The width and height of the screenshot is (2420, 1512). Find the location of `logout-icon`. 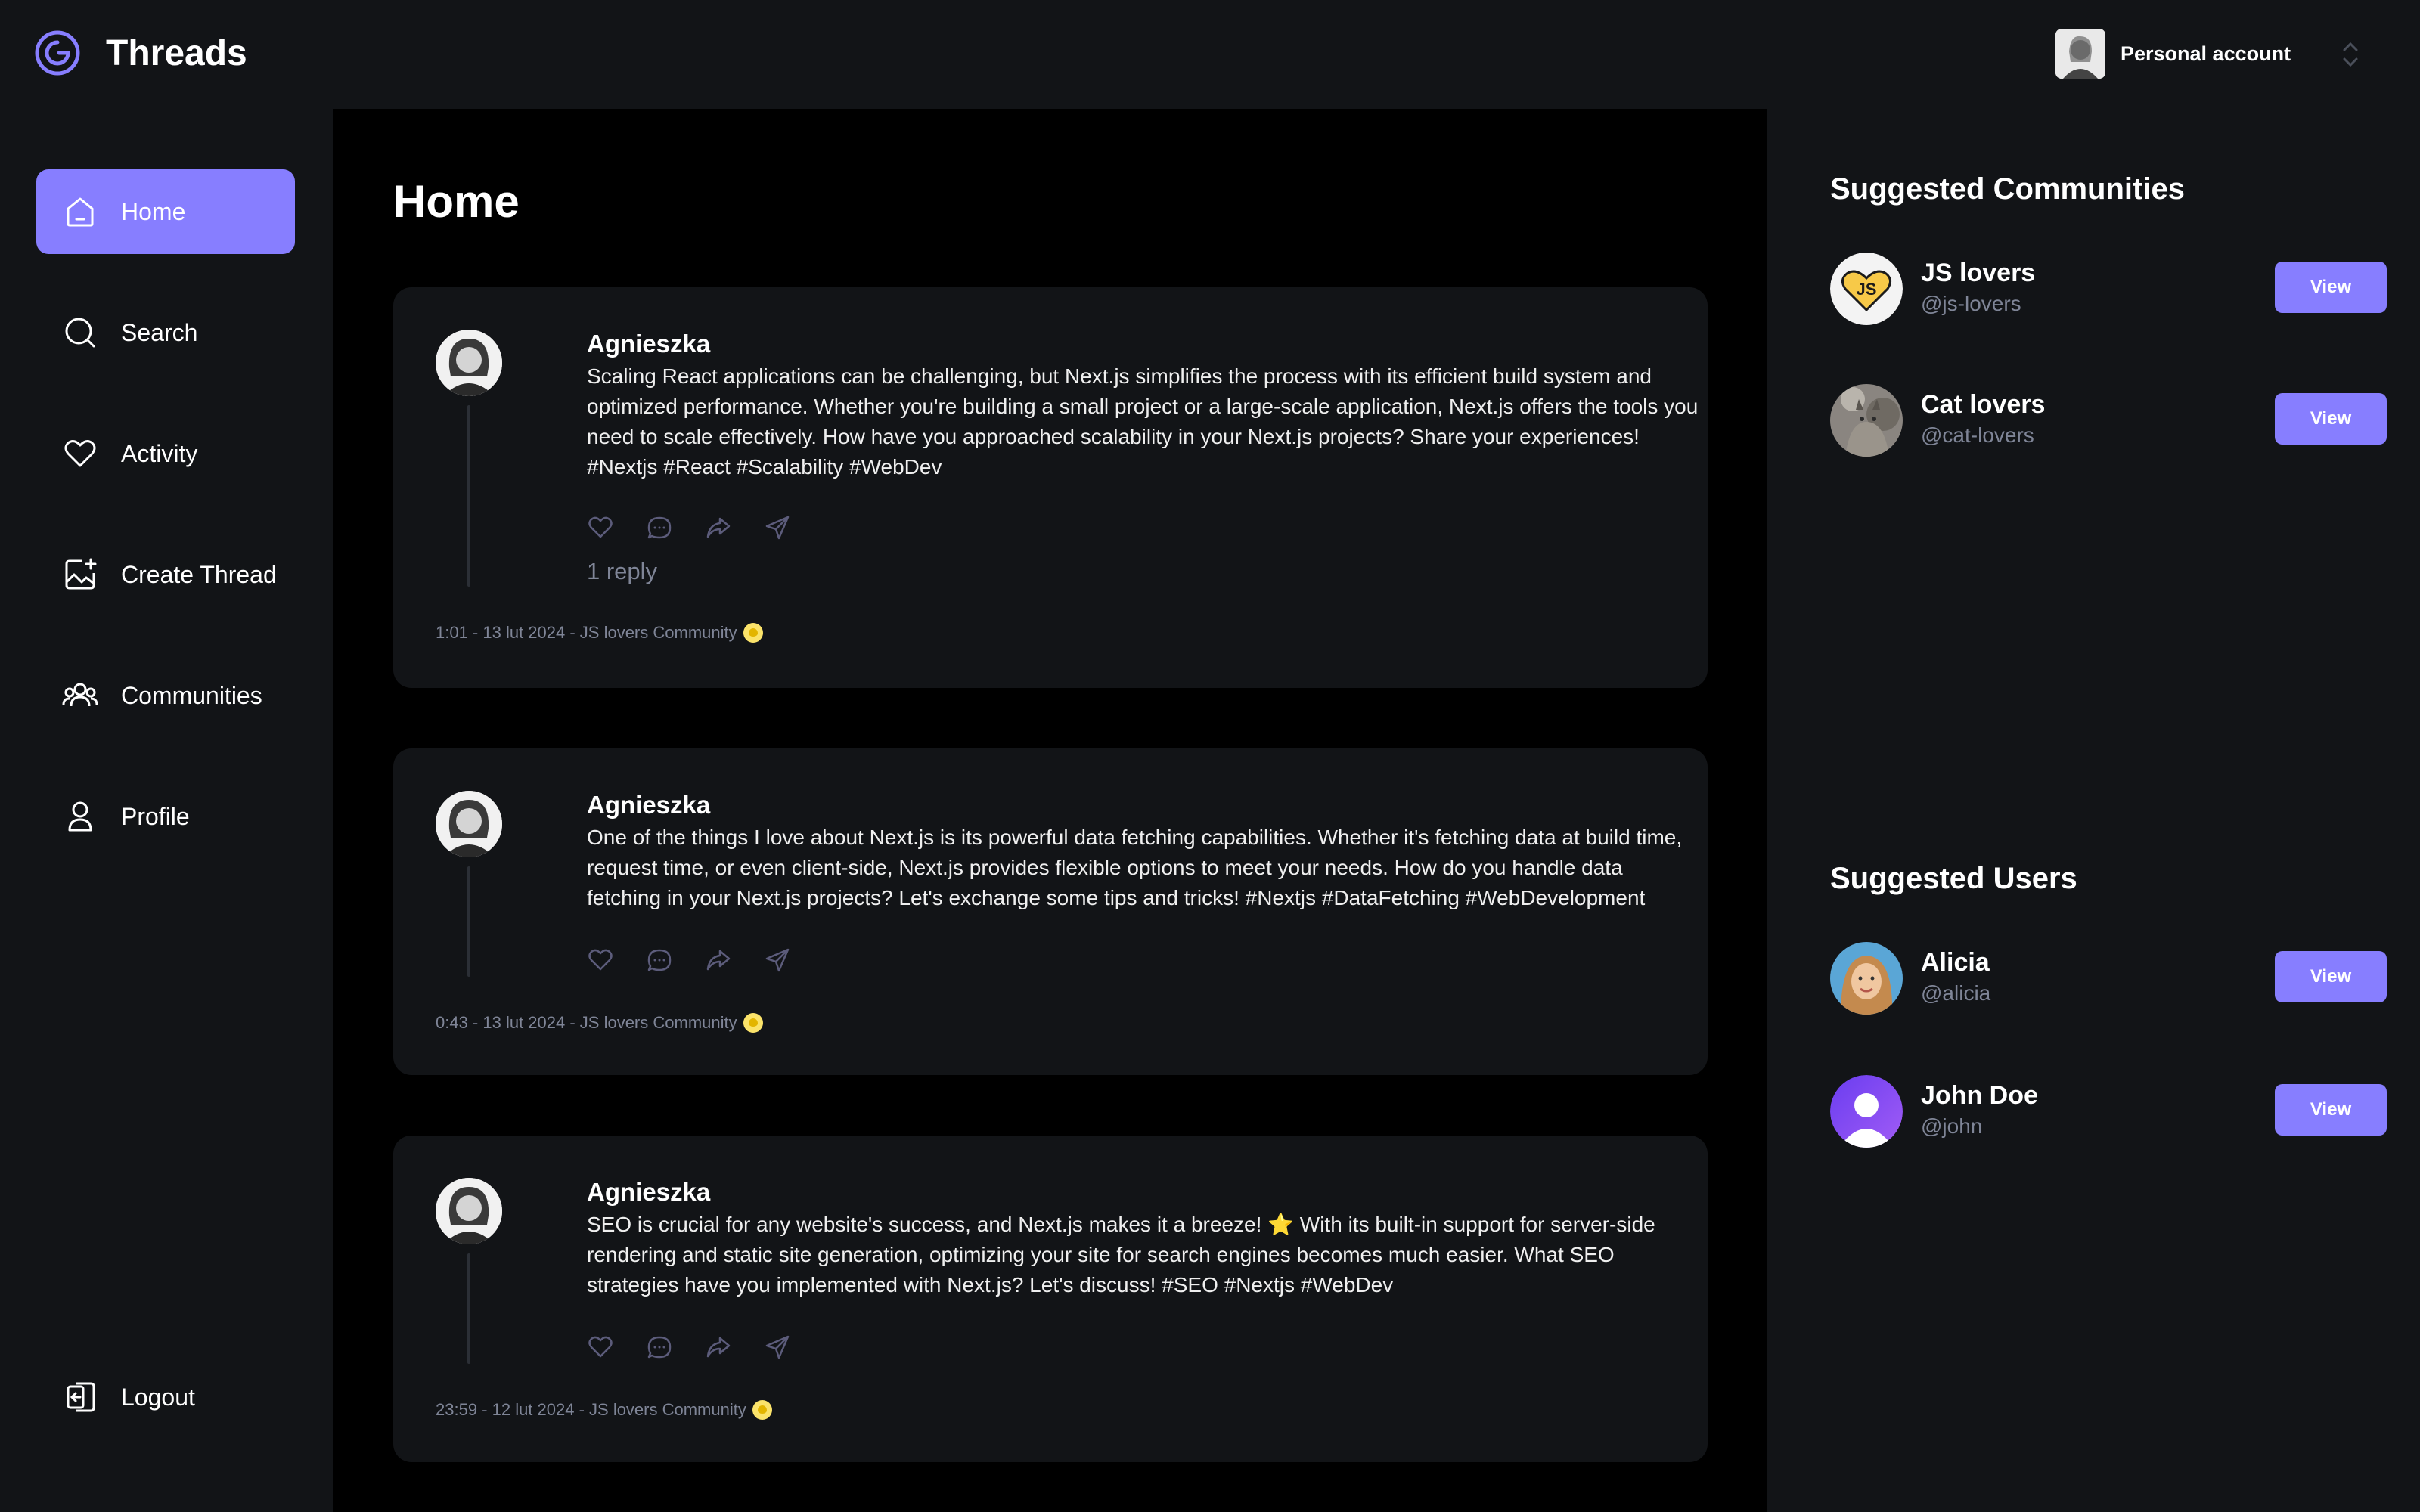

logout-icon is located at coordinates (80, 1397).